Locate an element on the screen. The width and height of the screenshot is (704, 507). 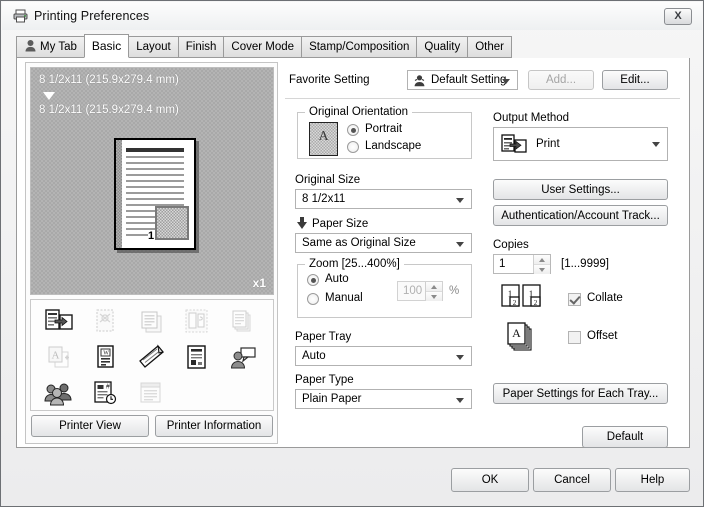
collate-checkbox is located at coordinates (574, 299).